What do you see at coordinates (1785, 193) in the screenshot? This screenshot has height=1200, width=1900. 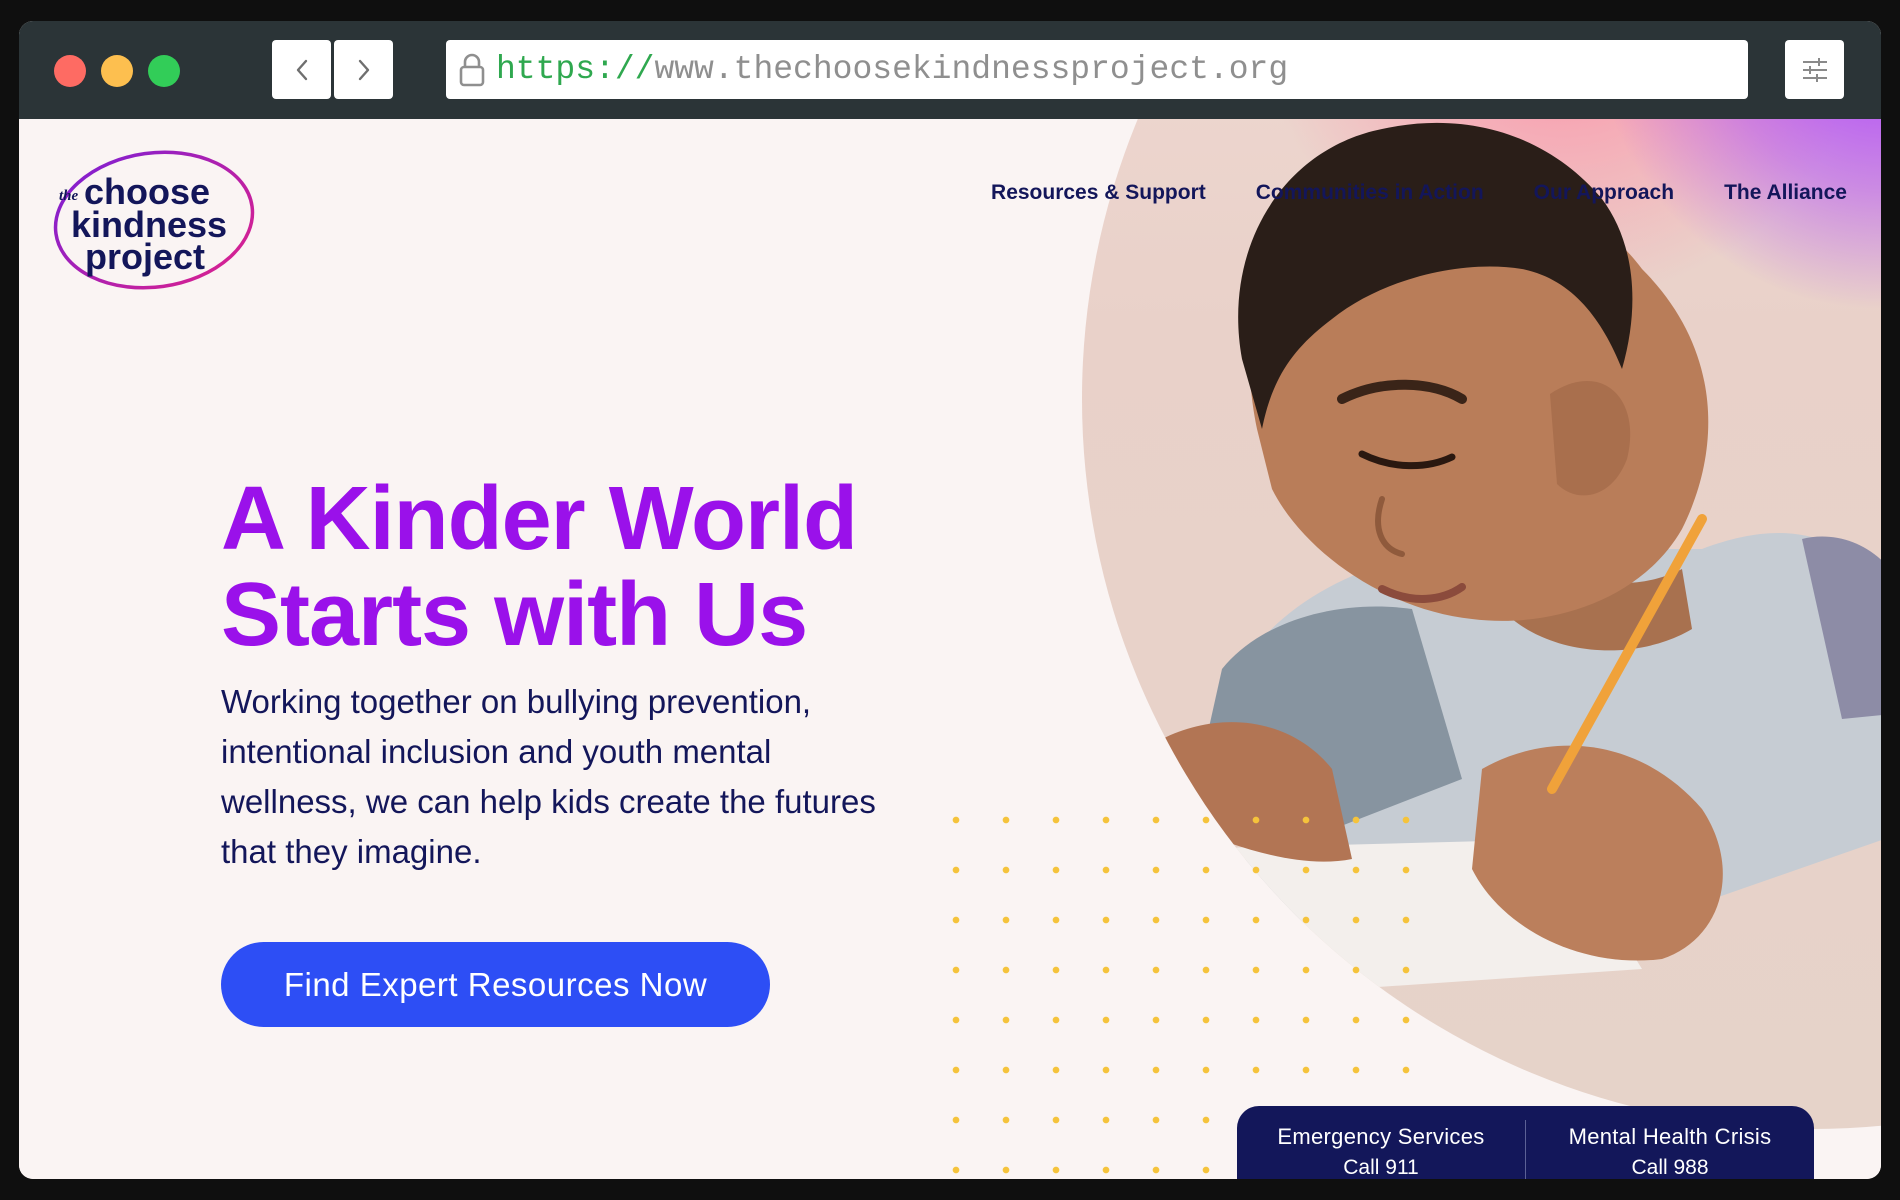 I see `nav-the-alliance: The Alliance` at bounding box center [1785, 193].